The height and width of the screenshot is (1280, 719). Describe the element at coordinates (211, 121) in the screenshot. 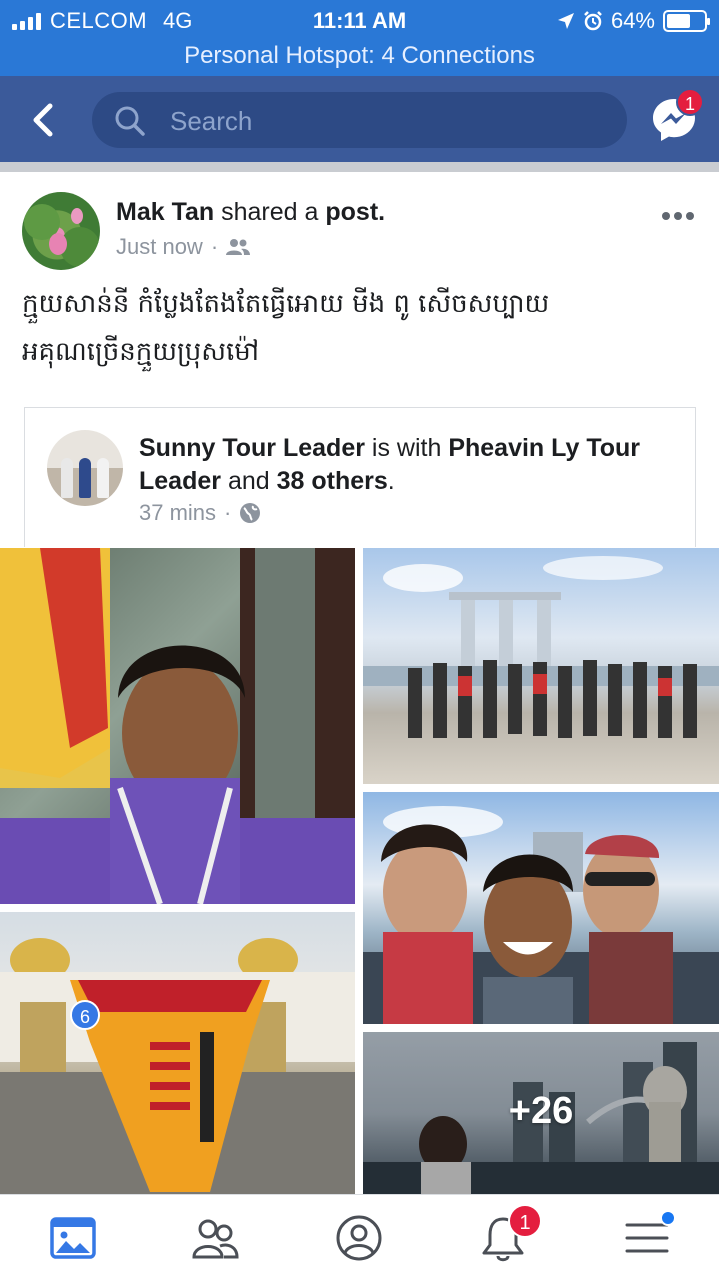

I see `search-placeholder: Search` at that location.